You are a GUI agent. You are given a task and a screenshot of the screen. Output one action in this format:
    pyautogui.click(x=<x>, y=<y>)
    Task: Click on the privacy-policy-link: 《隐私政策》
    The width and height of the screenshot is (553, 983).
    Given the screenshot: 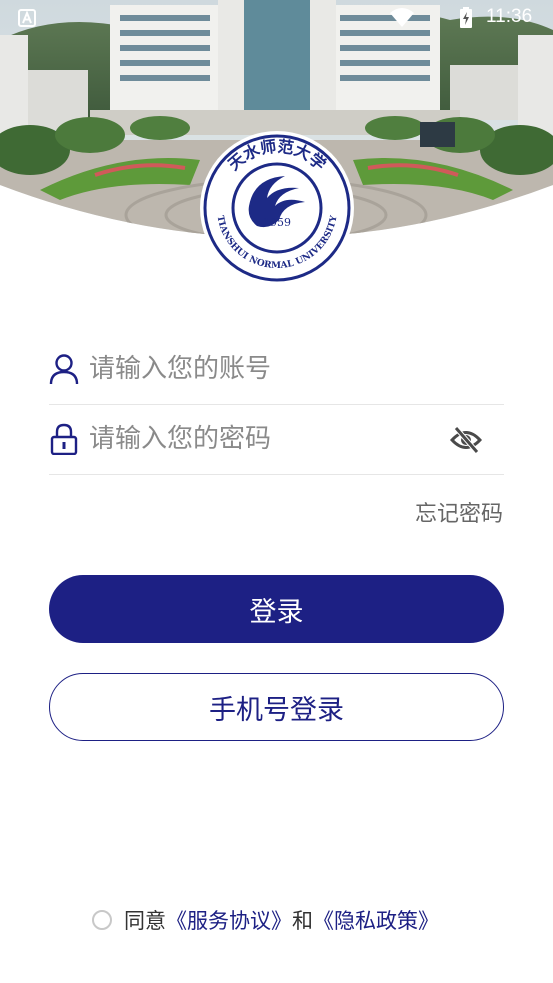 What is the action you would take?
    pyautogui.click(x=376, y=920)
    